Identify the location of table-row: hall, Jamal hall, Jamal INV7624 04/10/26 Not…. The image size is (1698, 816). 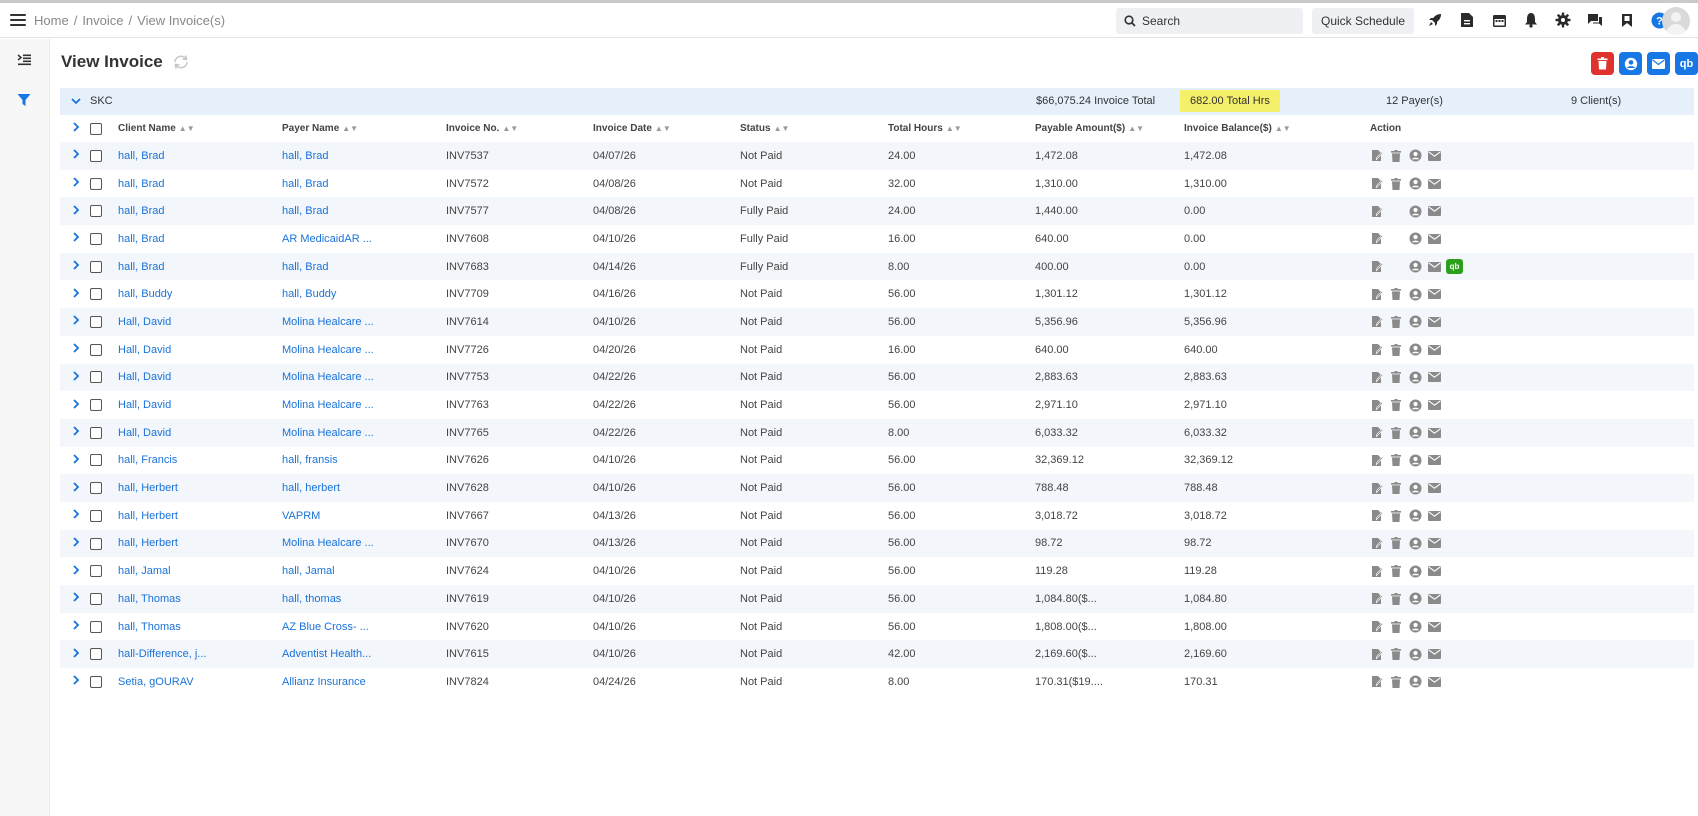
(877, 571).